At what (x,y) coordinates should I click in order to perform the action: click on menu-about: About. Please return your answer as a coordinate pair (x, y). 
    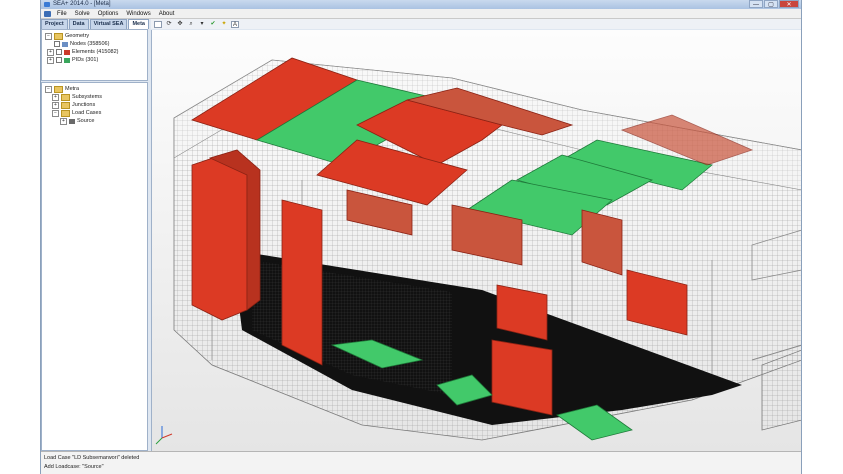
    Looking at the image, I should click on (167, 14).